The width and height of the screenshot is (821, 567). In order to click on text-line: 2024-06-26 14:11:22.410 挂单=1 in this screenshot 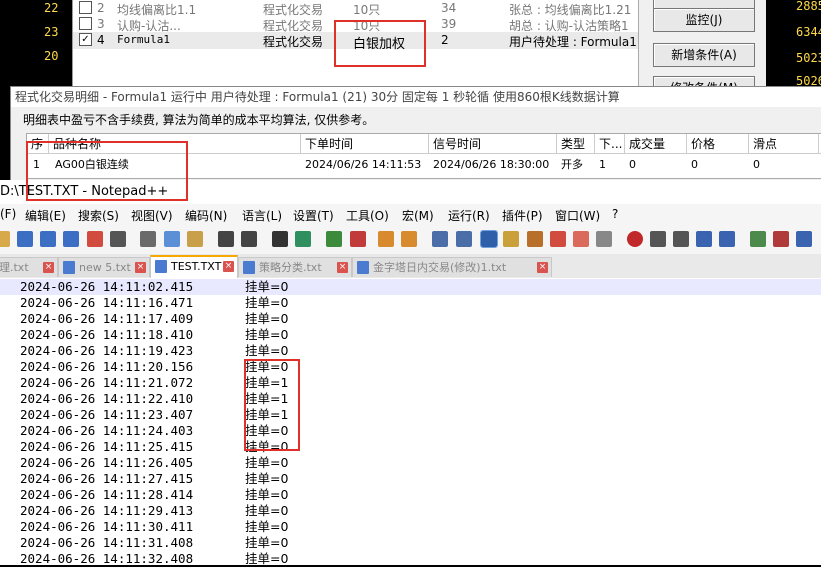, I will do `click(410, 399)`.